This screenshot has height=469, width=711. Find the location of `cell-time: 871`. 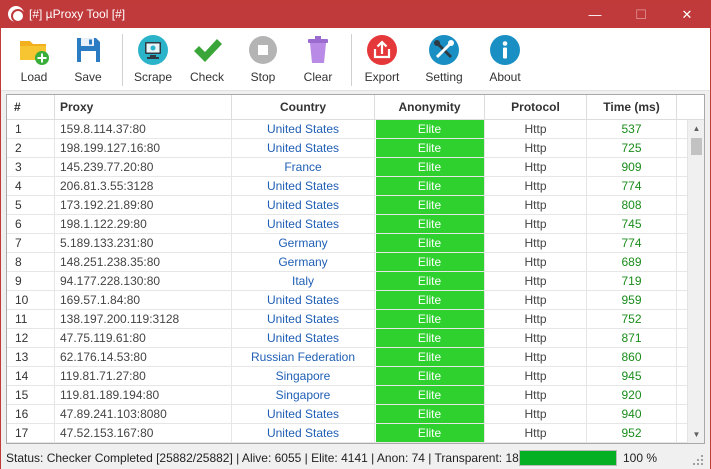

cell-time: 871 is located at coordinates (632, 338).